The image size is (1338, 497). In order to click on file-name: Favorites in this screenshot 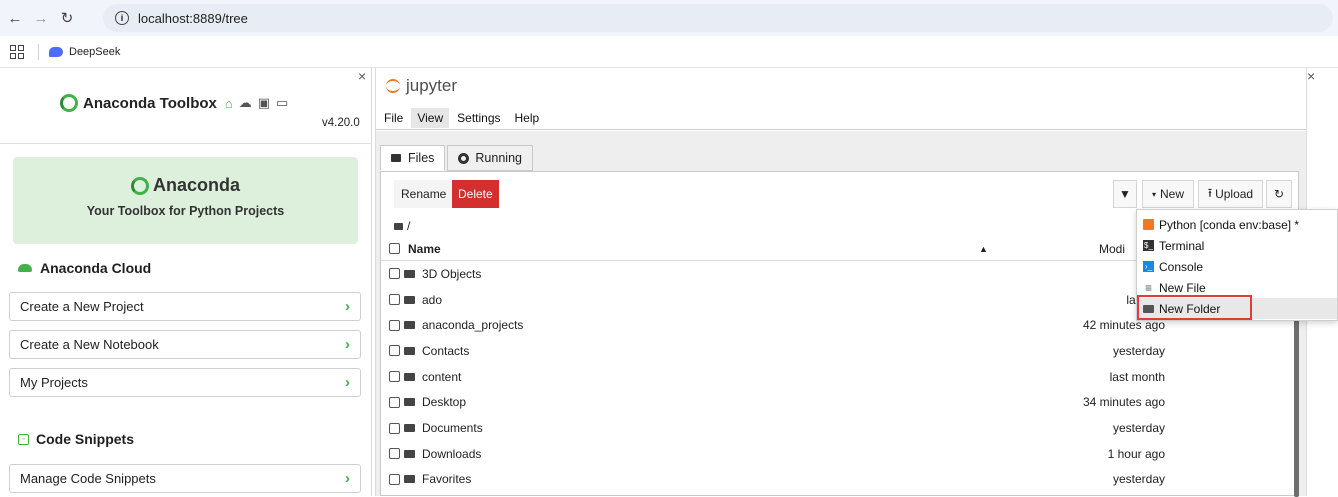, I will do `click(446, 479)`.